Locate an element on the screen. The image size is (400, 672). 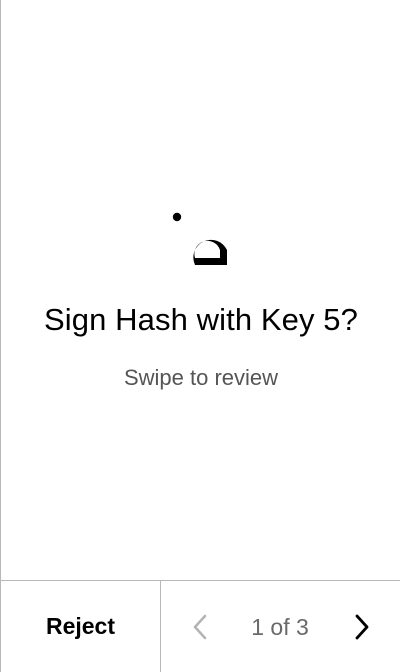
next-page-button is located at coordinates (361, 627).